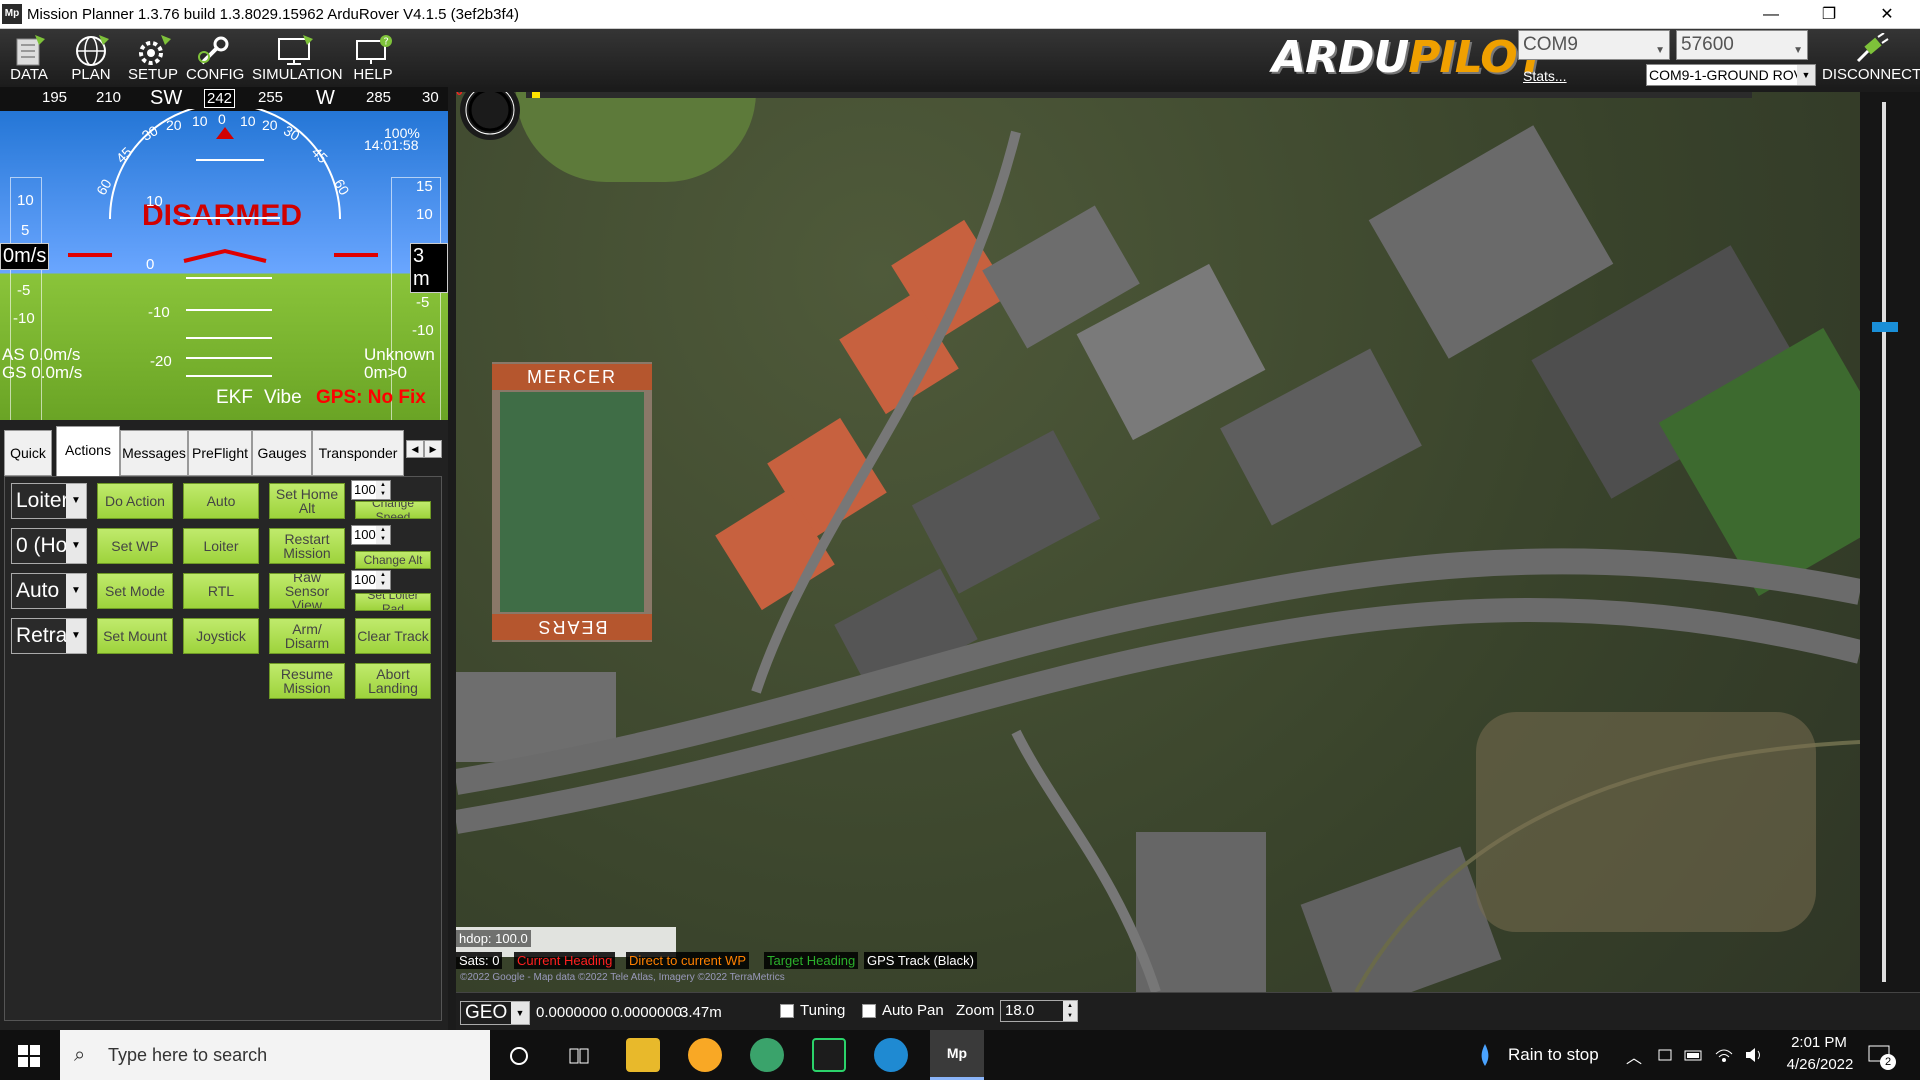  What do you see at coordinates (957, 1055) in the screenshot?
I see `mission-planner-taskbar-icon: Mp` at bounding box center [957, 1055].